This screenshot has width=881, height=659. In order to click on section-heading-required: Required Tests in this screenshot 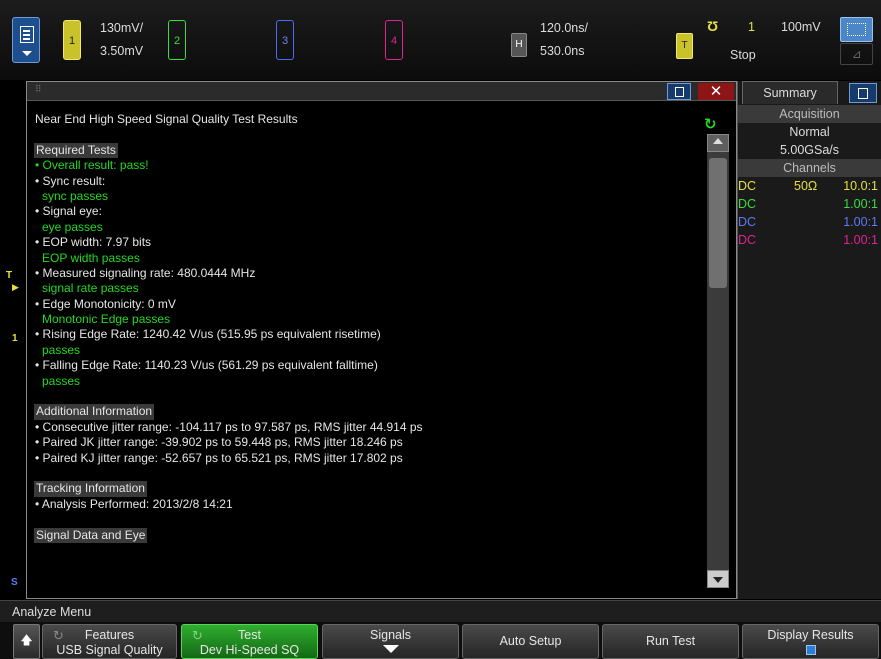, I will do `click(76, 150)`.